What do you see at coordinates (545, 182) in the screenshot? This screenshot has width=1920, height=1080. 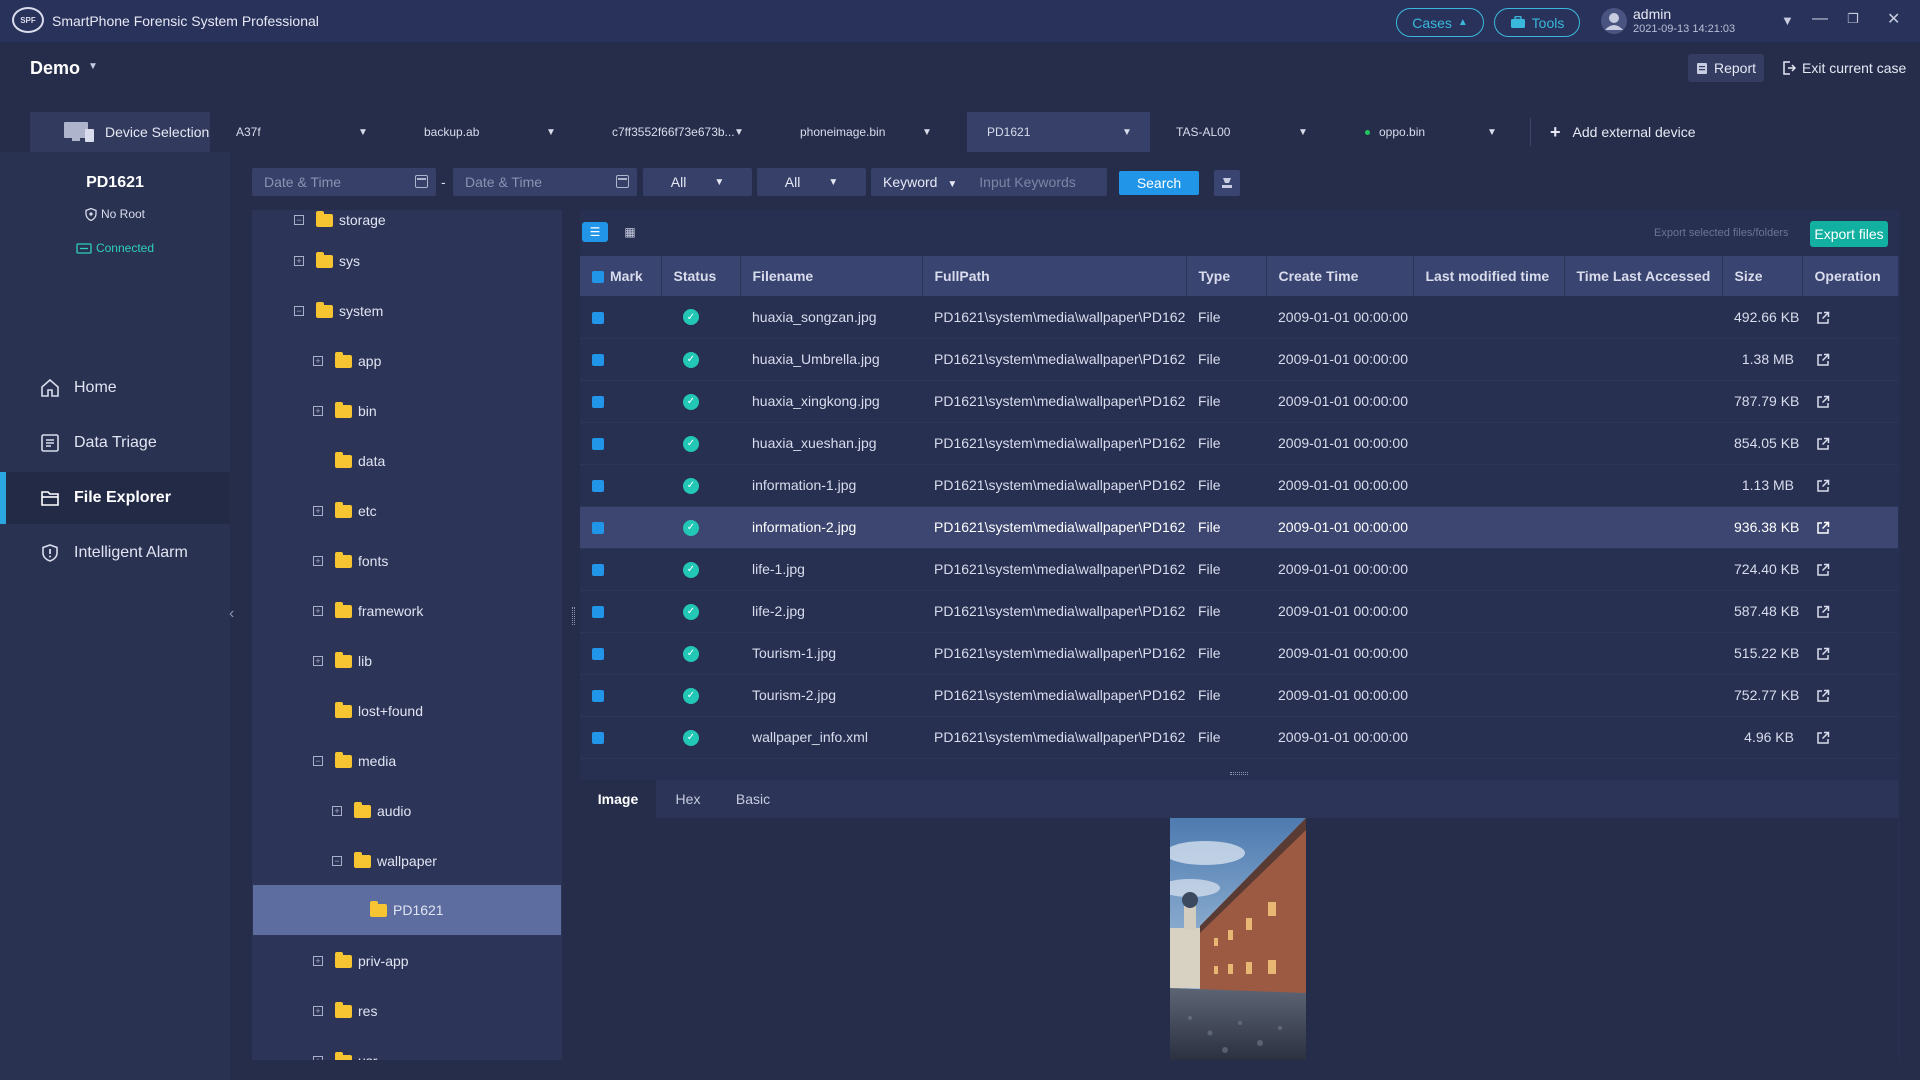 I see `end-date-input: Date & Time` at bounding box center [545, 182].